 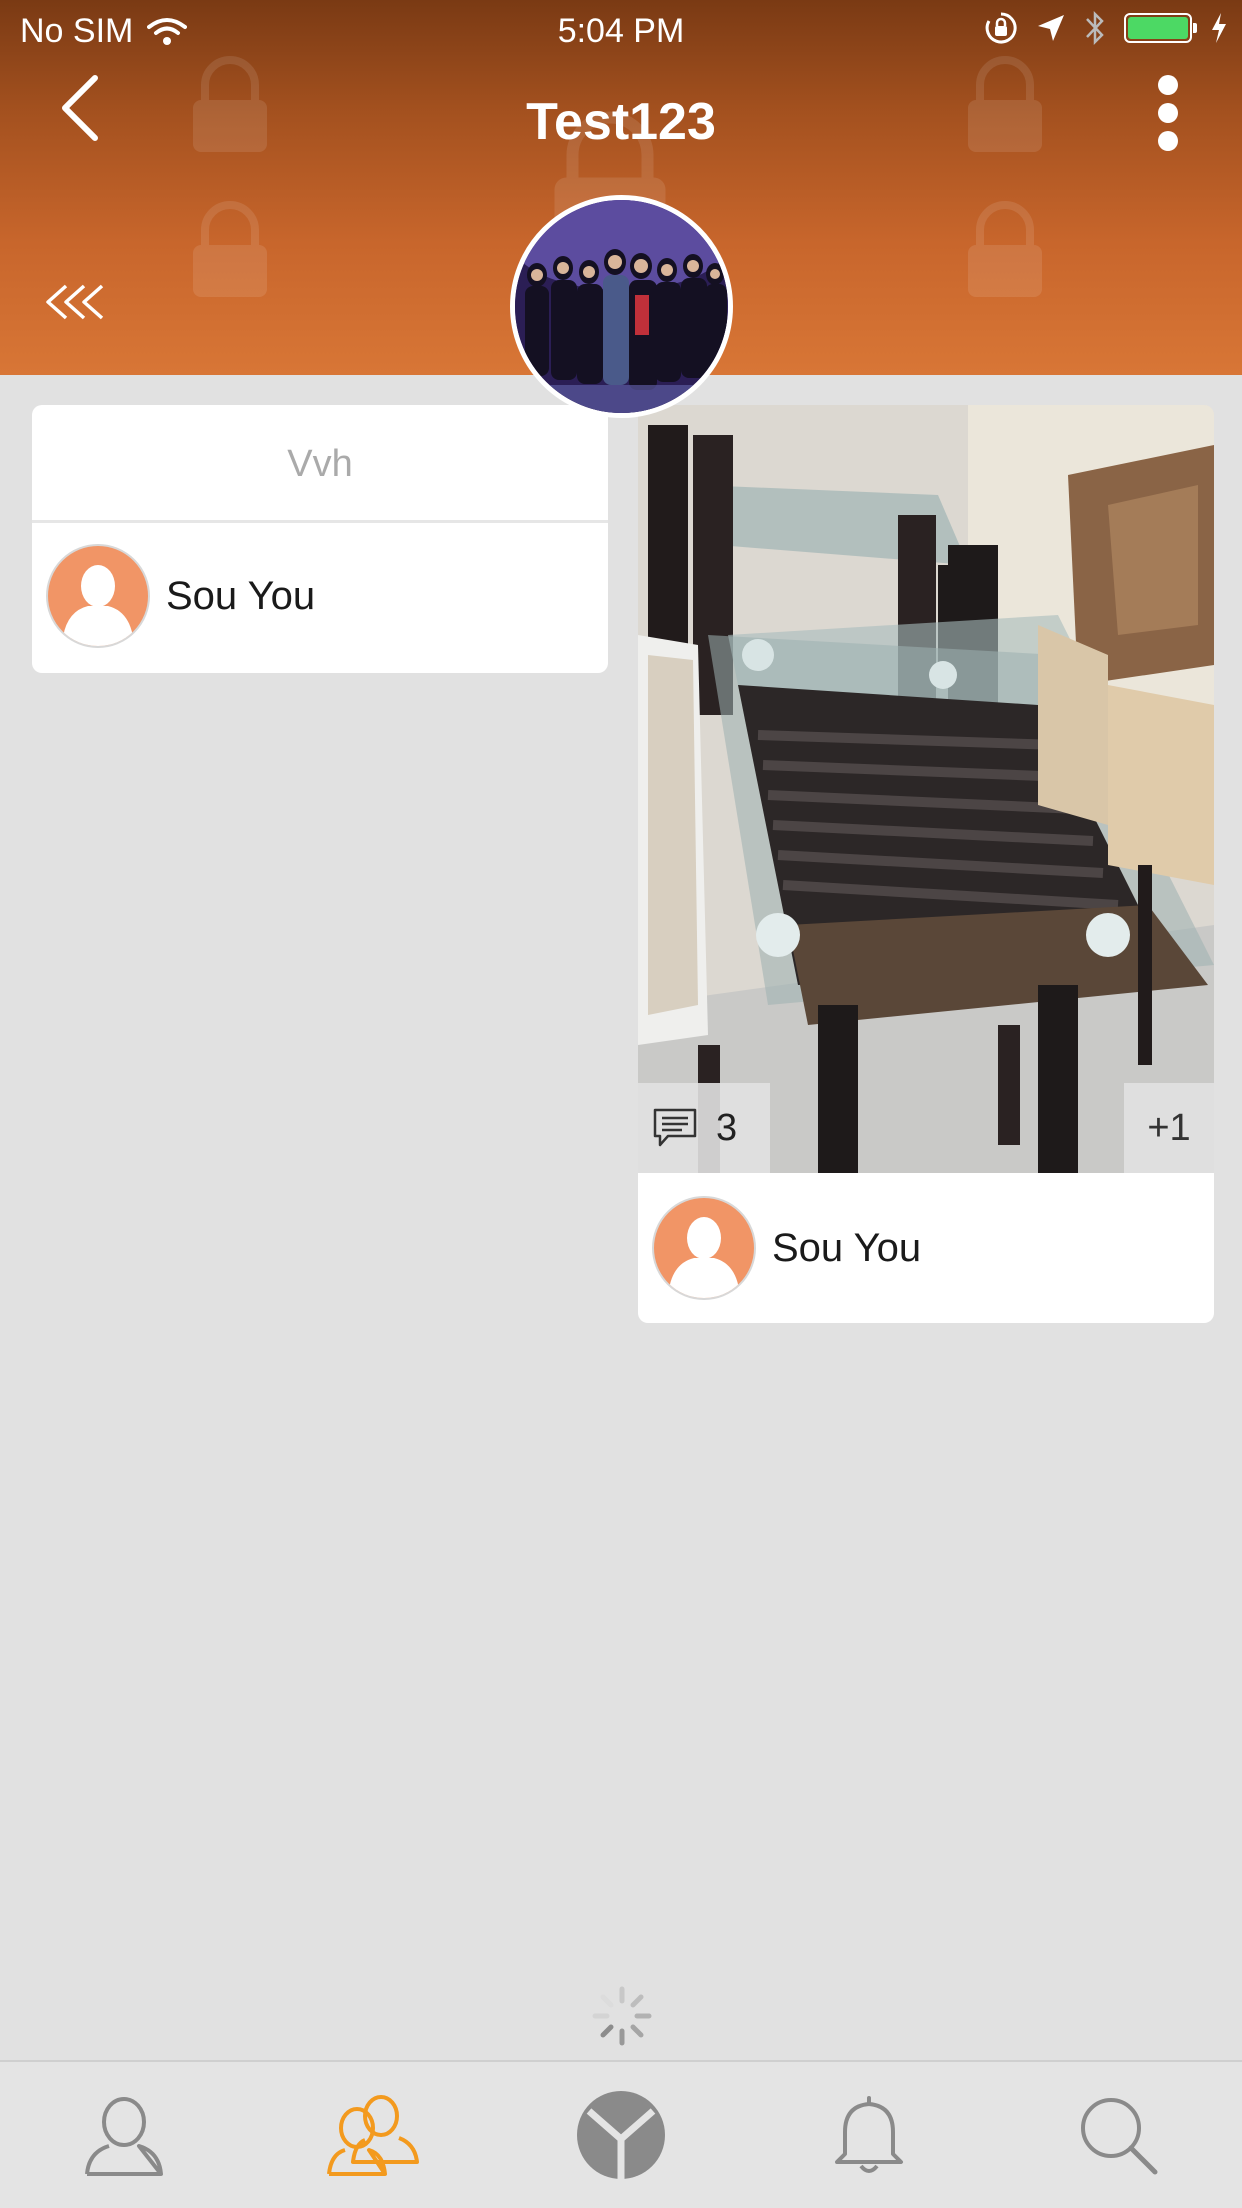 I want to click on status-right, so click(x=1106, y=28).